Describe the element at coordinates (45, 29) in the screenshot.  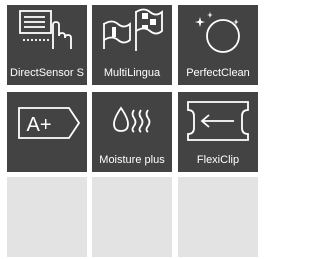
I see `directsensor-touch-icon` at that location.